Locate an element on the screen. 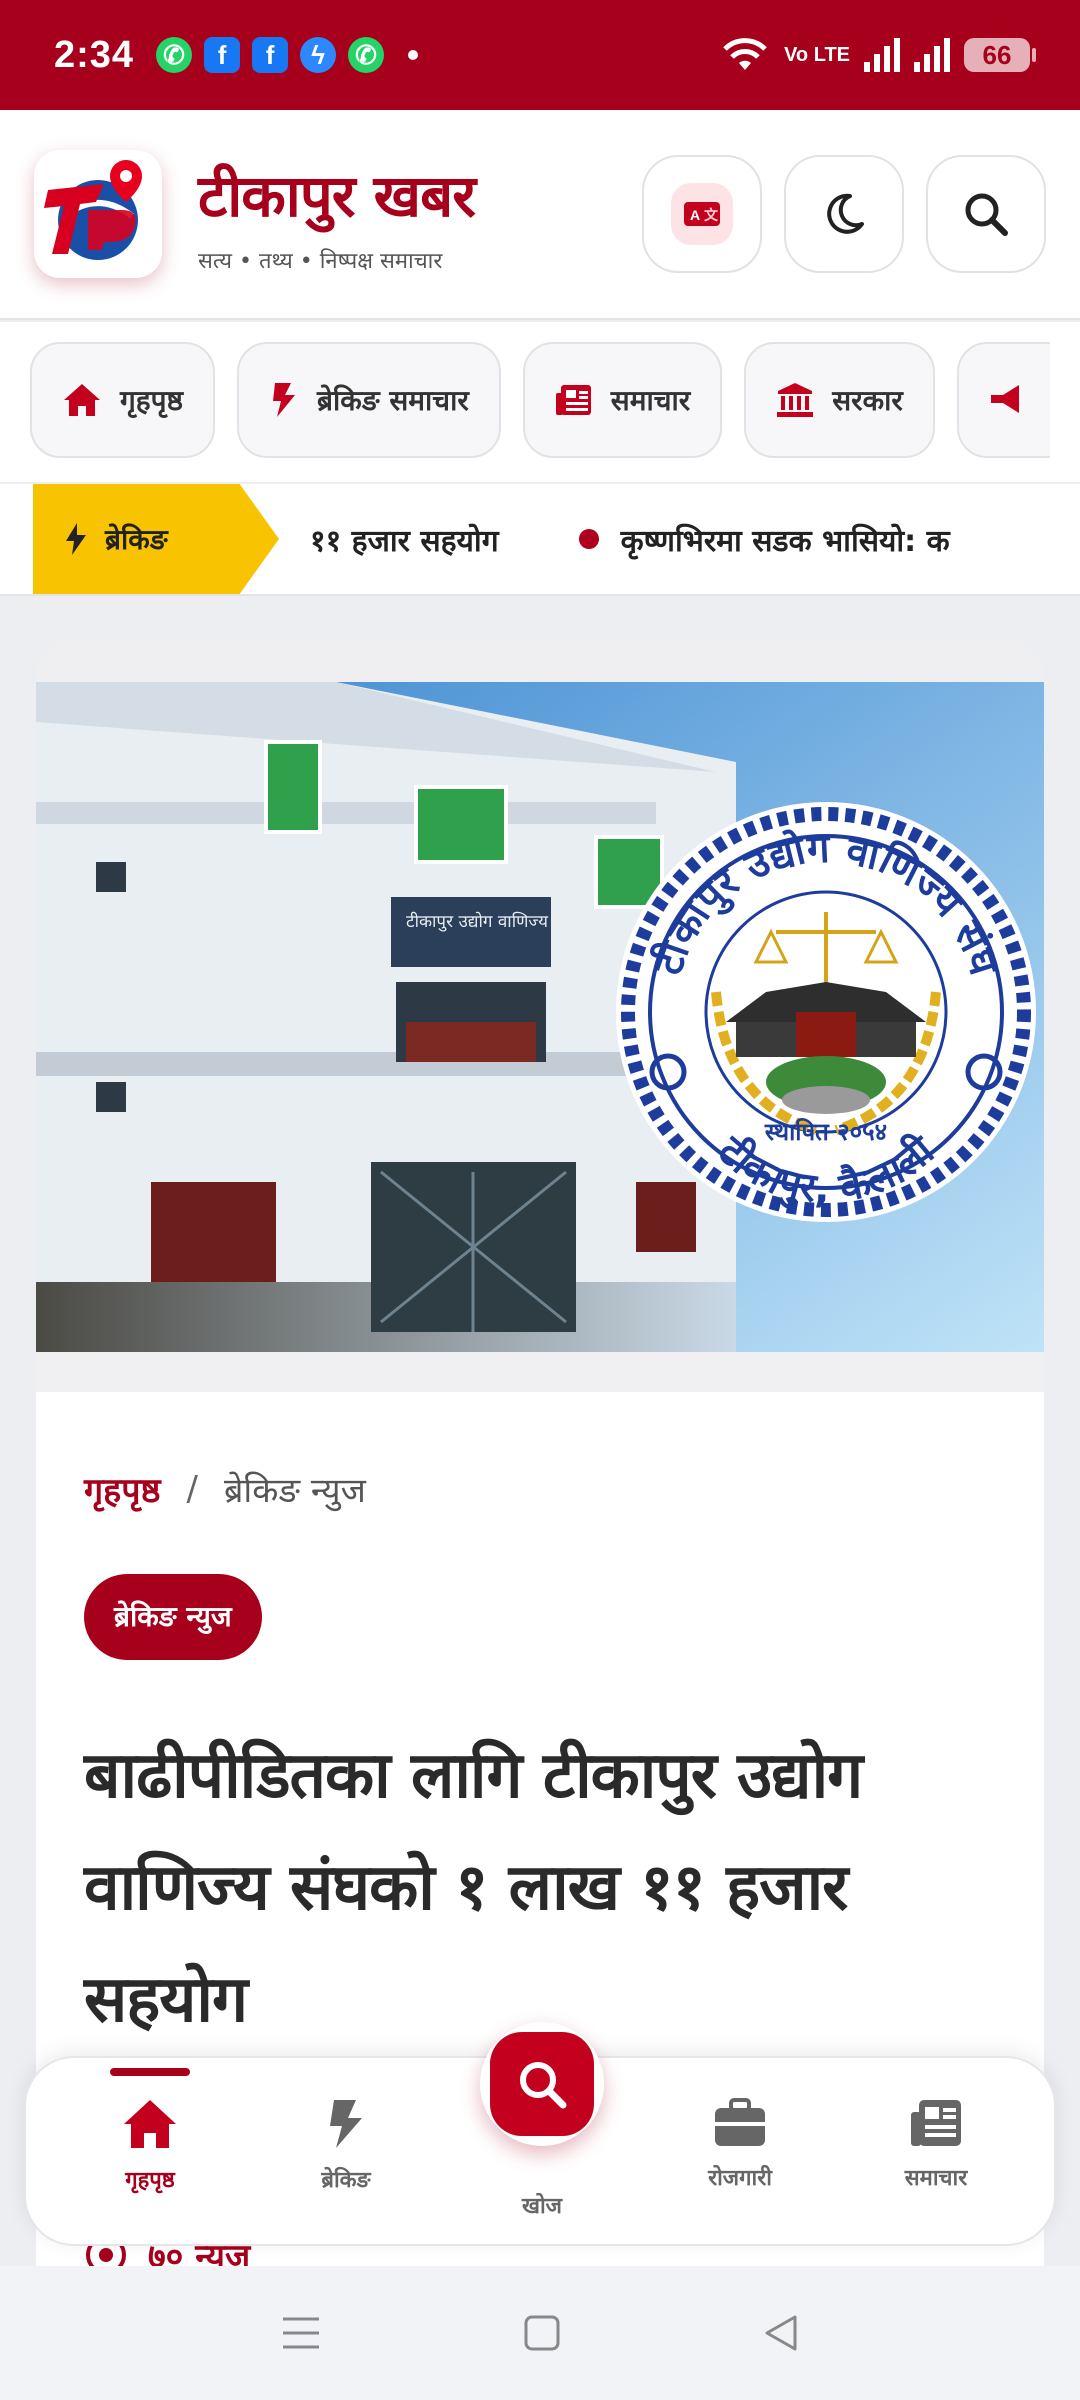 This screenshot has width=1080, height=2400. bottom-nav-home: गृहपृष्ठ is located at coordinates (150, 2146).